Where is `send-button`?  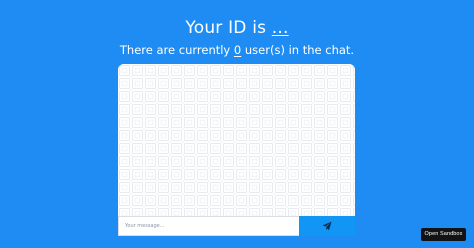 send-button is located at coordinates (327, 226).